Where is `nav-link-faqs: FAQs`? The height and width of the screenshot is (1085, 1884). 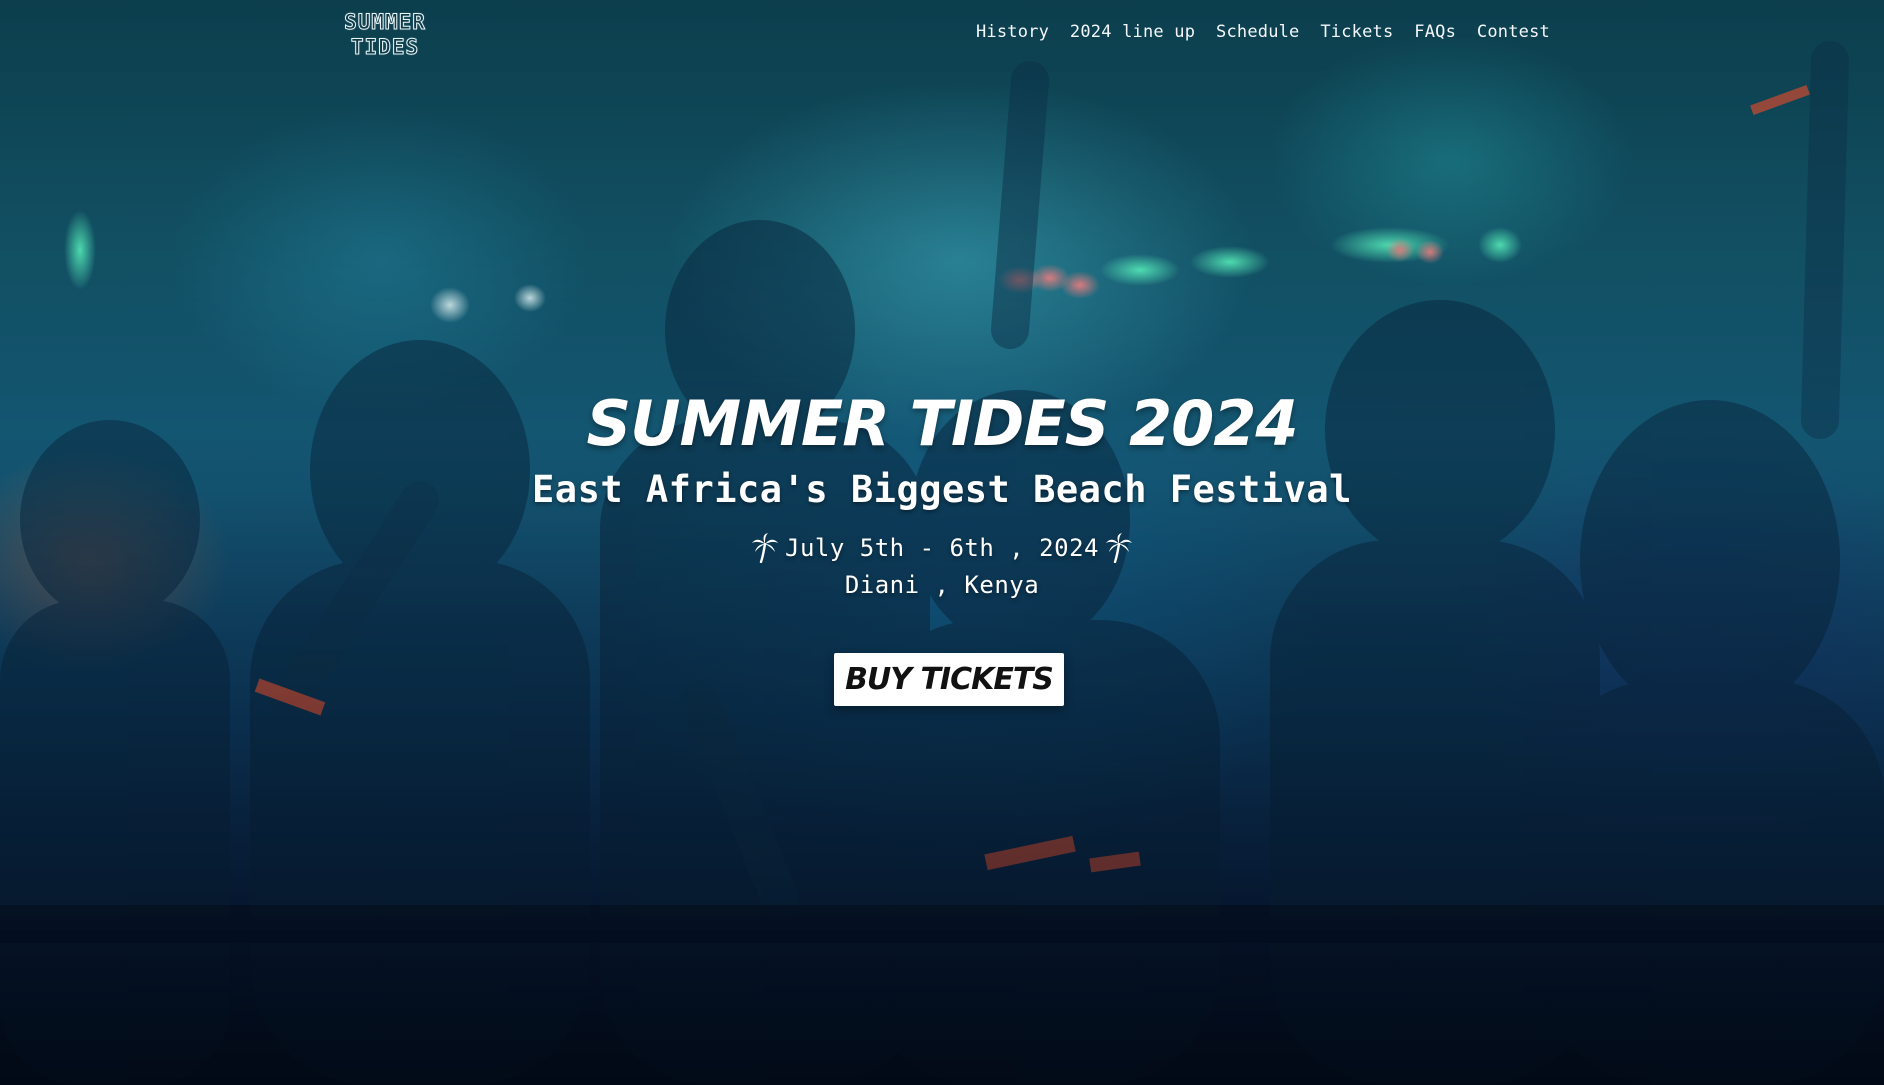
nav-link-faqs: FAQs is located at coordinates (1435, 32).